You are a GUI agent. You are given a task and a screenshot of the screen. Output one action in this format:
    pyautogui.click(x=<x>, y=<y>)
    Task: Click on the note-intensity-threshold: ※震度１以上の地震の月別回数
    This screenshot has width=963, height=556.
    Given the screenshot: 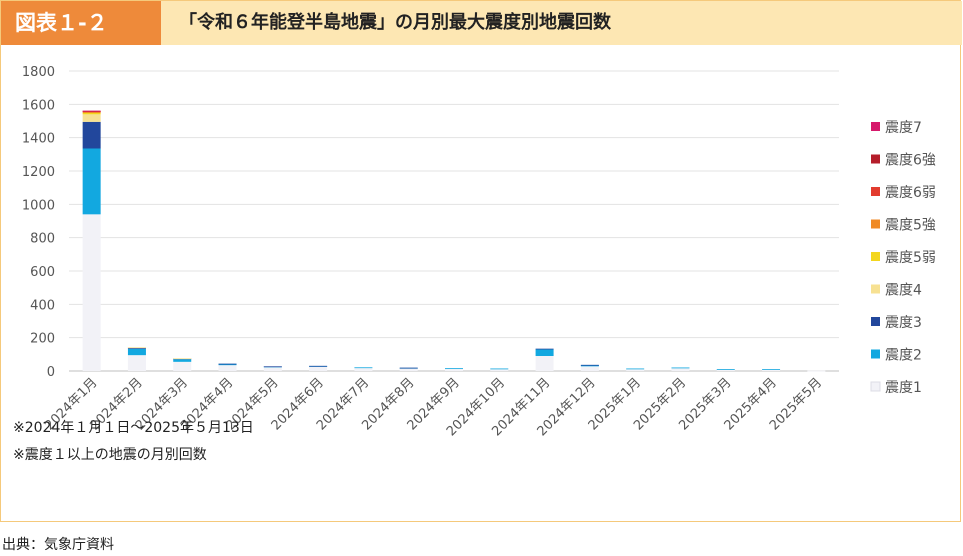 What is the action you would take?
    pyautogui.click(x=110, y=455)
    